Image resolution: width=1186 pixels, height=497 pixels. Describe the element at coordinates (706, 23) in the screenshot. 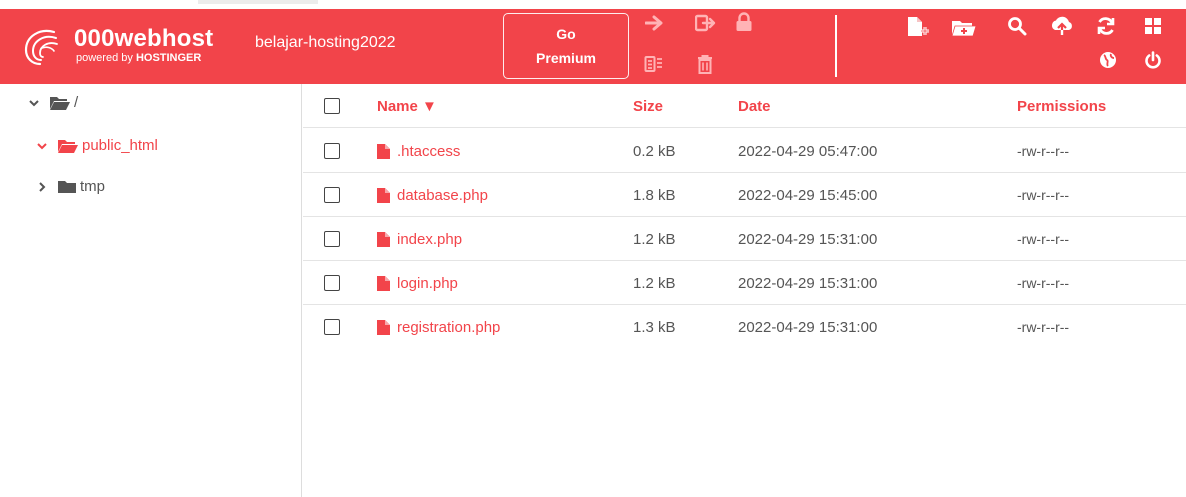

I see `rename-export-icon` at that location.